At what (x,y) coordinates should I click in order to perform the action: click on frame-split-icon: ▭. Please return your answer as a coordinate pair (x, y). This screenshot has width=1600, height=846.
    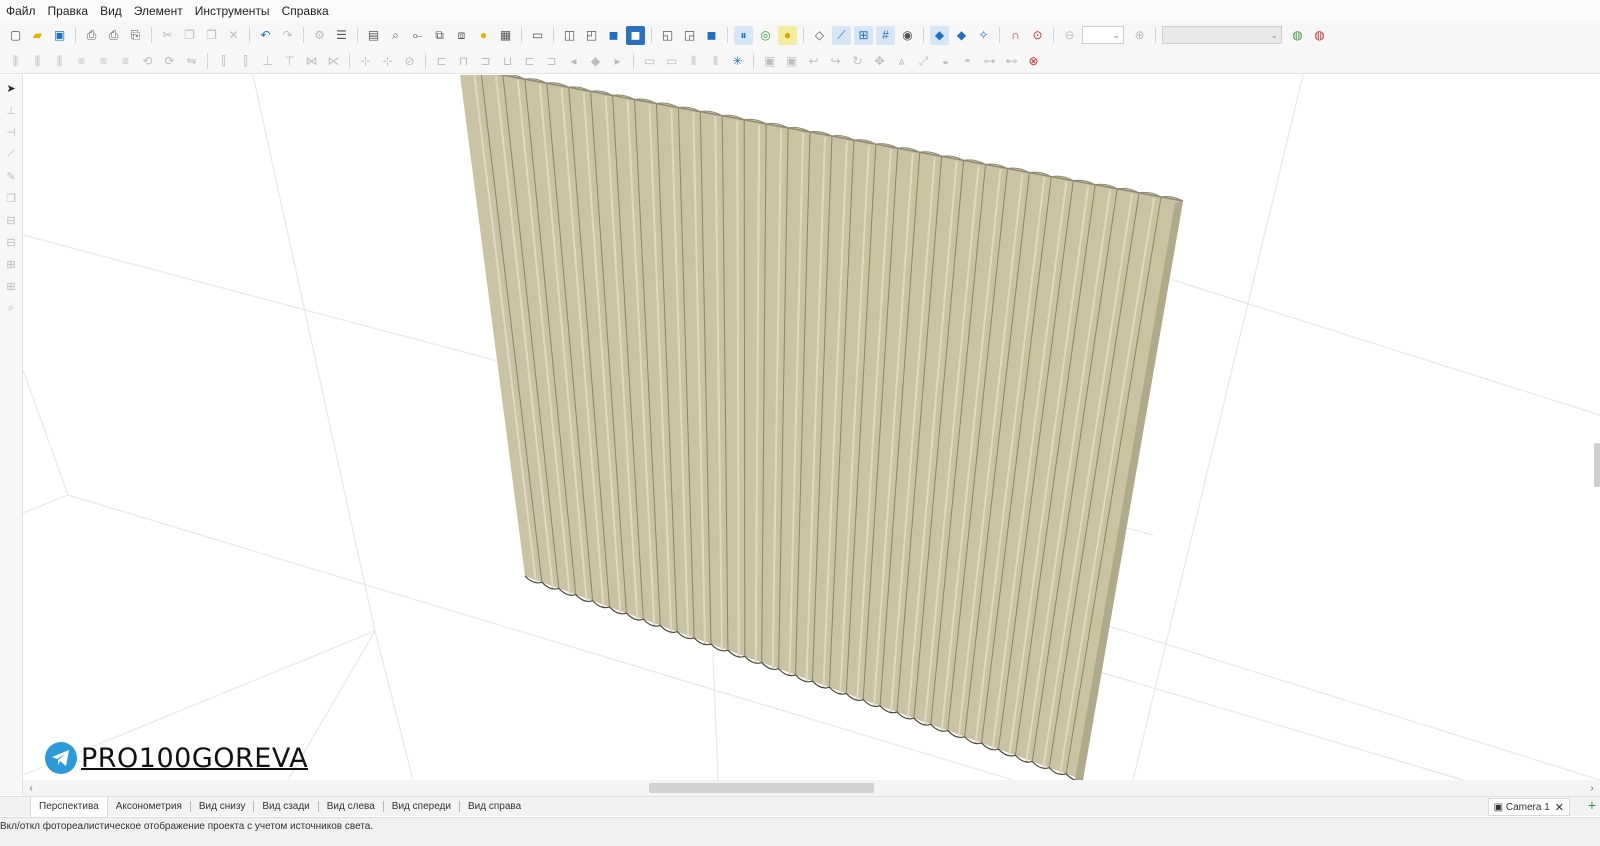
    Looking at the image, I should click on (671, 60).